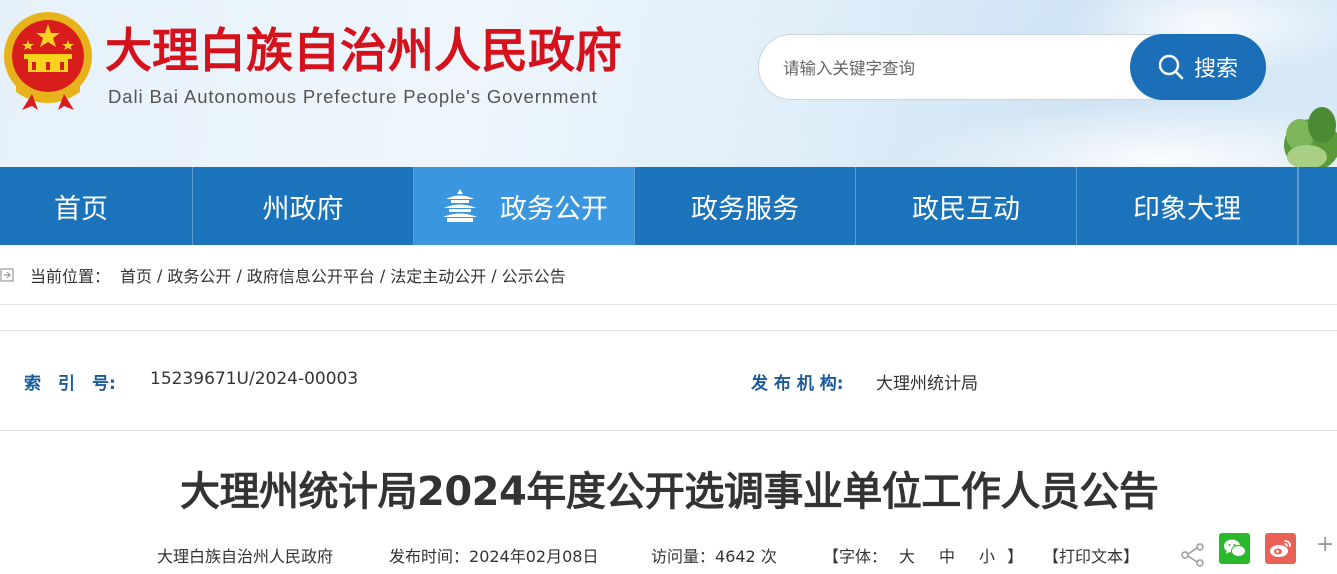 This screenshot has width=1337, height=574. I want to click on wechat-share-button, so click(1234, 548).